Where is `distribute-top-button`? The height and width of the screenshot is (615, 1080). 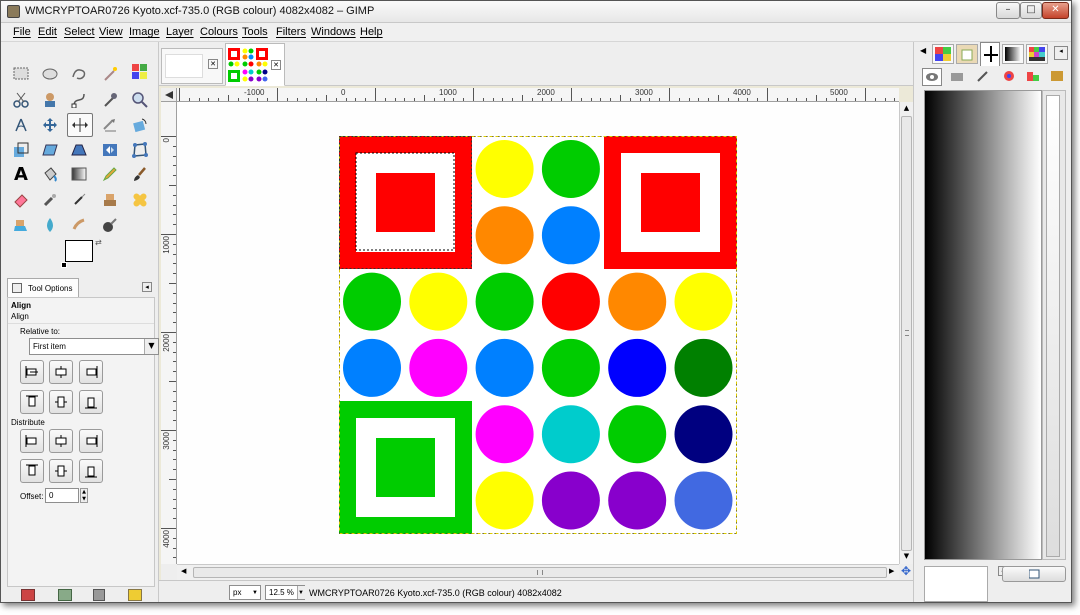 distribute-top-button is located at coordinates (32, 471).